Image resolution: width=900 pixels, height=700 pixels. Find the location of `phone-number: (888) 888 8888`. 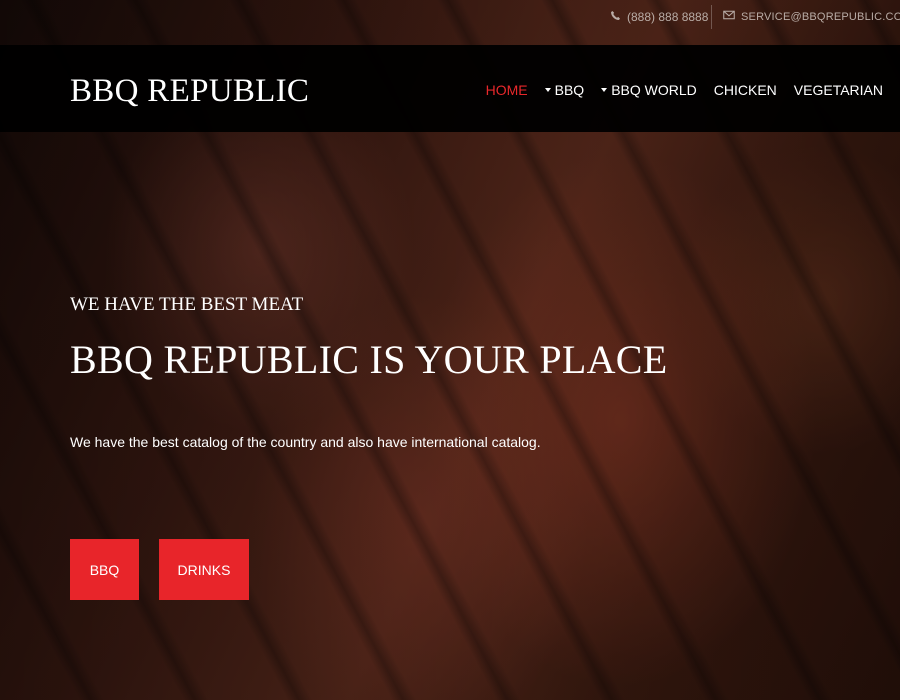

phone-number: (888) 888 8888 is located at coordinates (668, 17).